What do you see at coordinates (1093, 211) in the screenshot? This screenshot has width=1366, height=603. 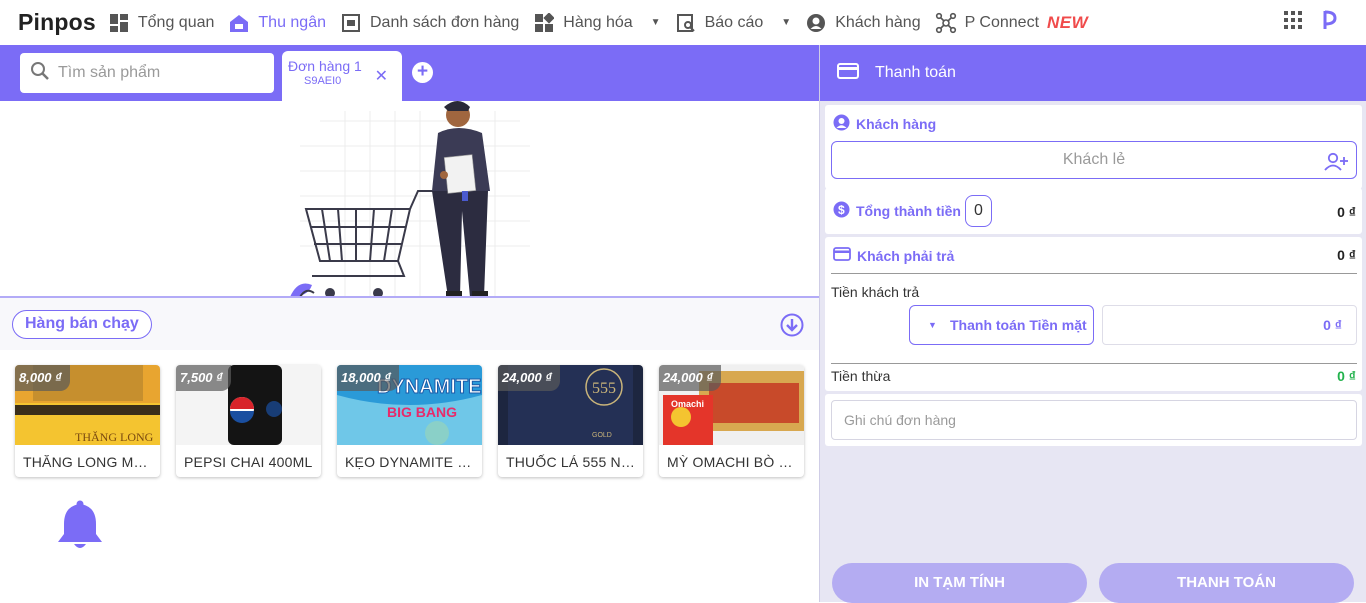 I see `total-section: $ Tổng thành tiền 0 0 ₫` at bounding box center [1093, 211].